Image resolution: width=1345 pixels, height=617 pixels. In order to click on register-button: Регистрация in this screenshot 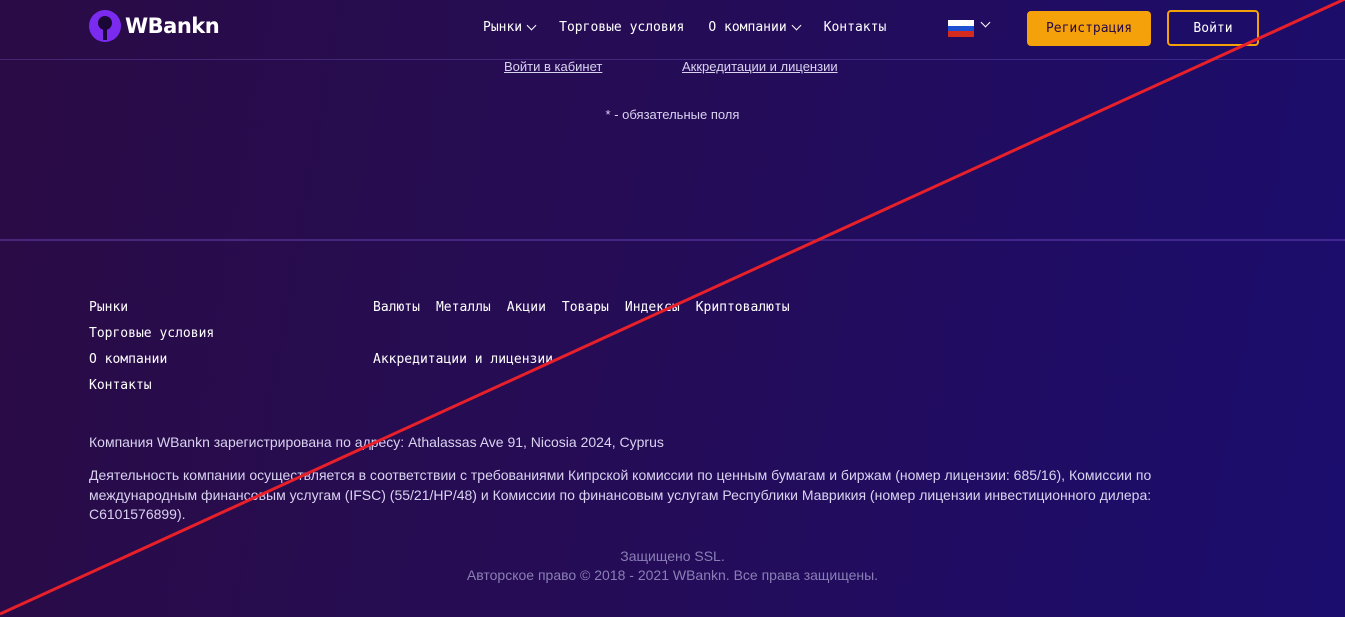, I will do `click(1089, 28)`.